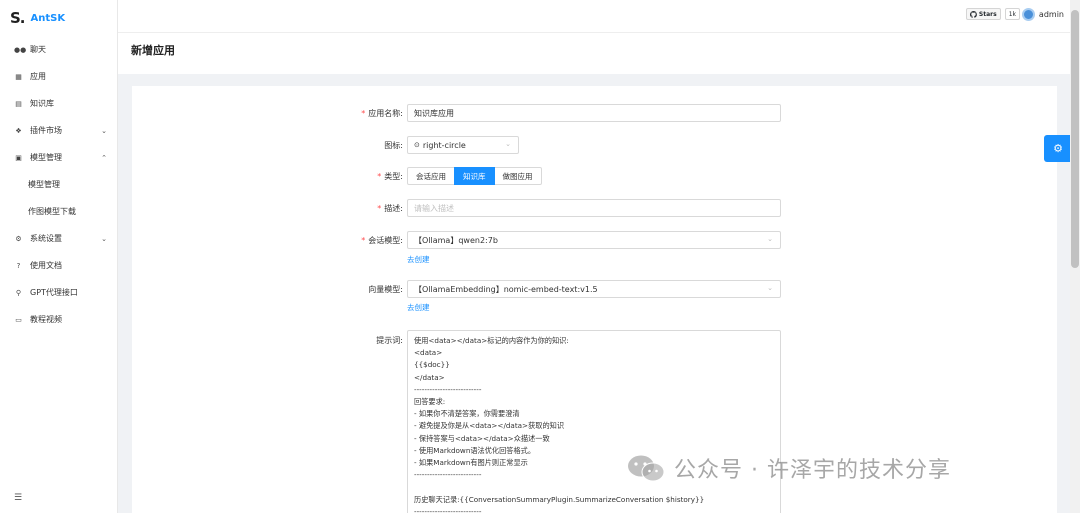  What do you see at coordinates (517, 176) in the screenshot?
I see `type-option-image: 做图应用` at bounding box center [517, 176].